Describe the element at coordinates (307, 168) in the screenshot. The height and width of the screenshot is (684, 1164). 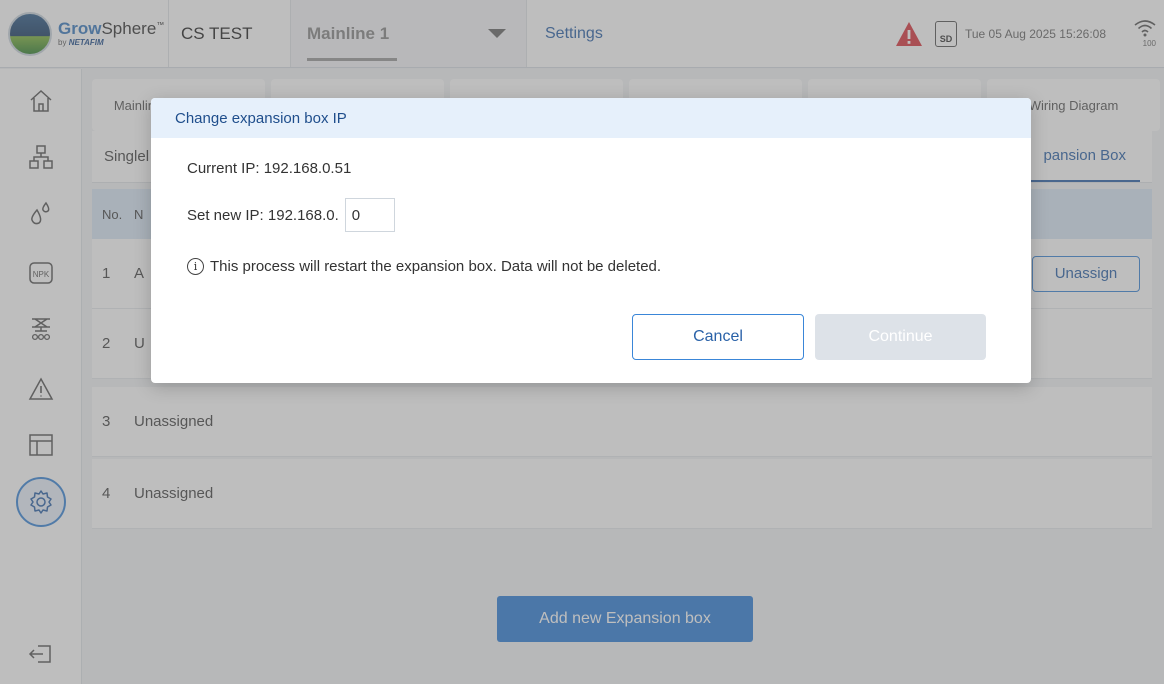
I see `current-ip-value: 192.168.0.51` at that location.